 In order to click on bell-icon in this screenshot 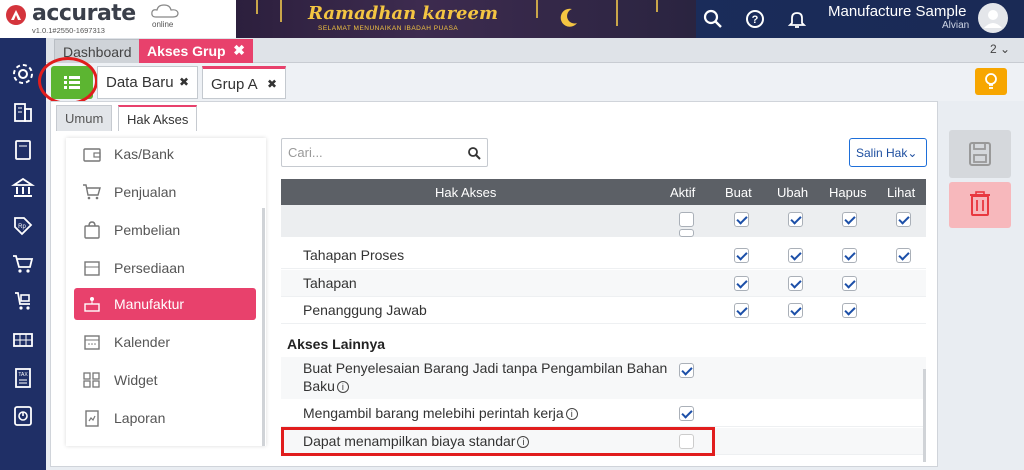, I will do `click(797, 19)`.